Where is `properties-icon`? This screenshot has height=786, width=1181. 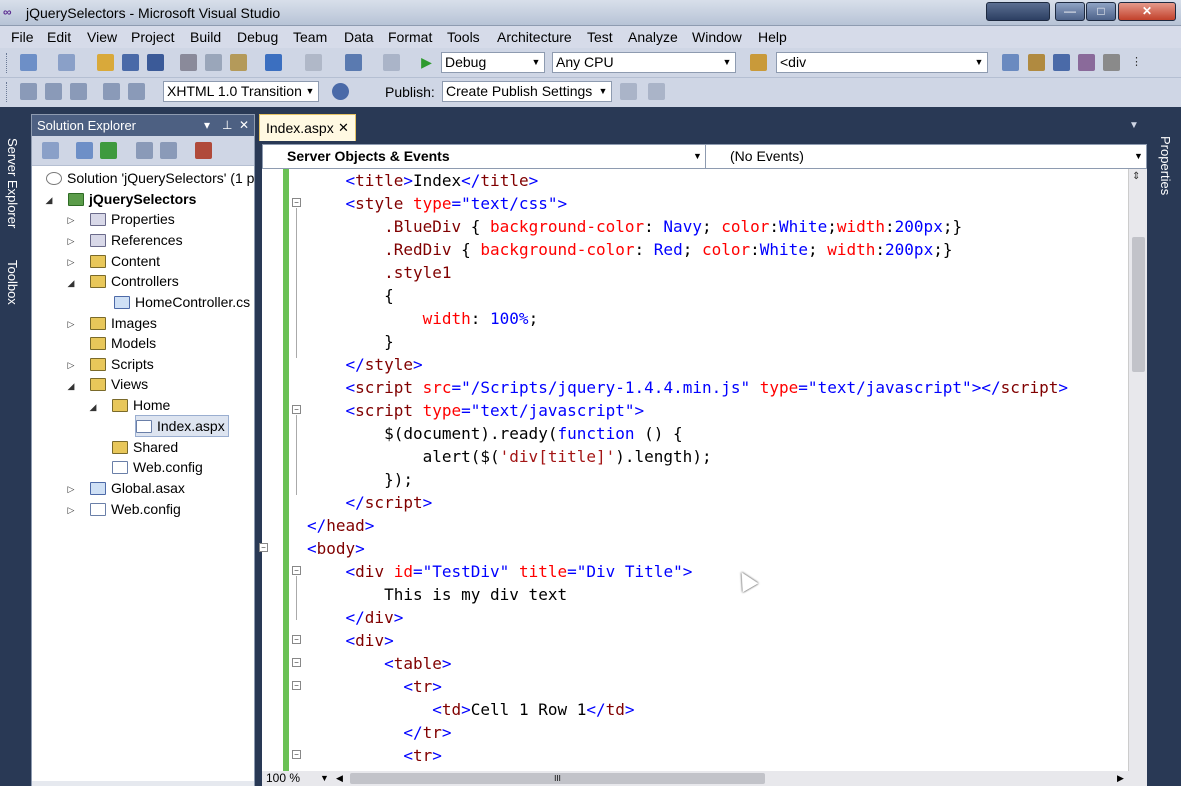
properties-icon is located at coordinates (50, 150).